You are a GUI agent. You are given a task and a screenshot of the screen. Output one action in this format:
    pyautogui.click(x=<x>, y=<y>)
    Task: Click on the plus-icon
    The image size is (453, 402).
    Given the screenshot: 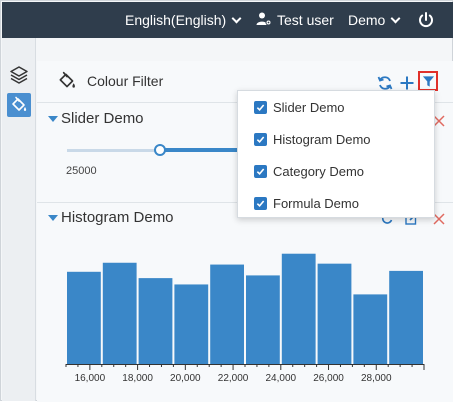 What is the action you would take?
    pyautogui.click(x=407, y=83)
    